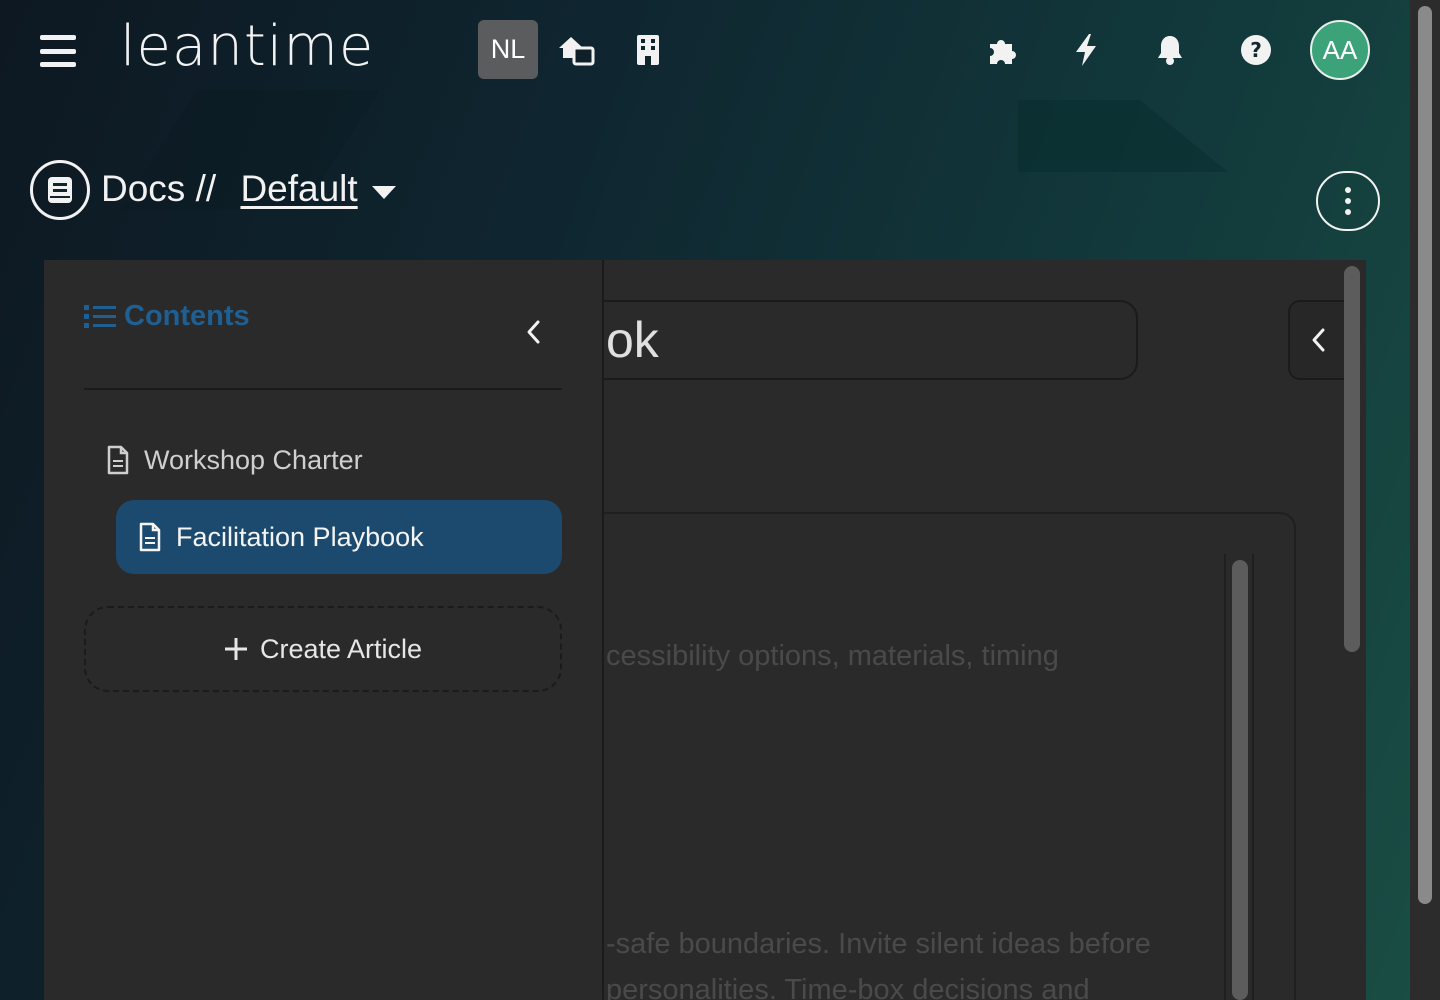  I want to click on chevron-down-icon, so click(384, 192).